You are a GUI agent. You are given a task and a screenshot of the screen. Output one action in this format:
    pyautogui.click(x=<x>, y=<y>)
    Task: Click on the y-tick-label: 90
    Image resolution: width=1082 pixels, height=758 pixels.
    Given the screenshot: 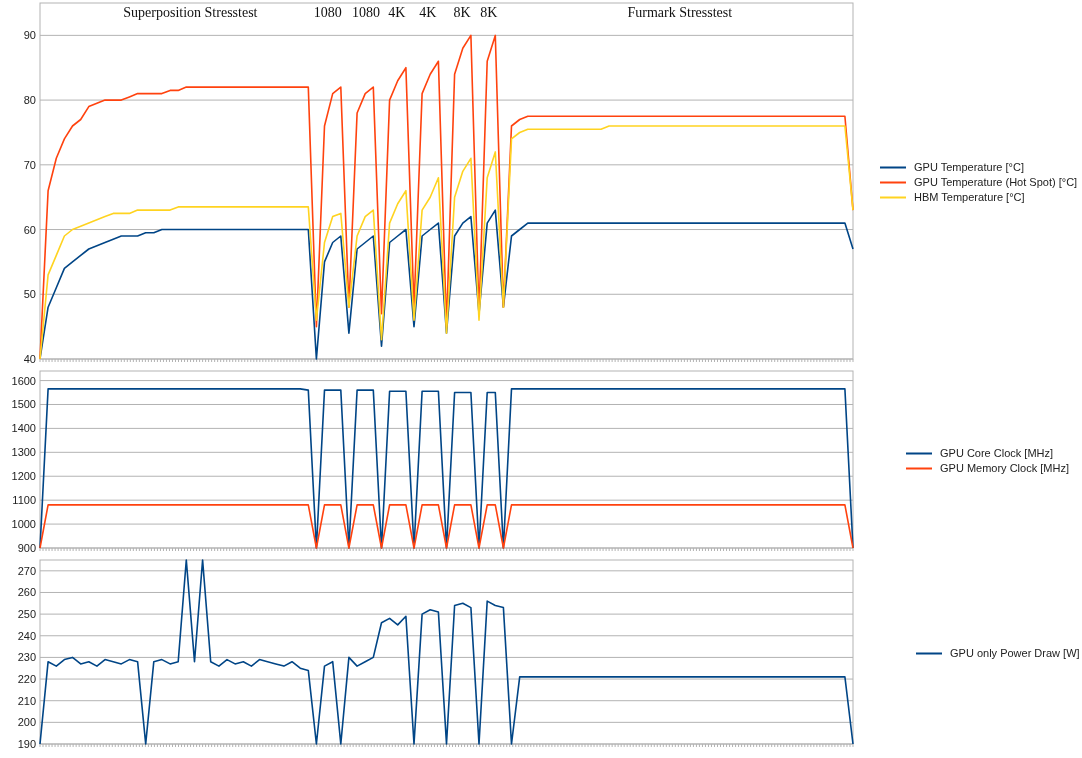 What is the action you would take?
    pyautogui.click(x=29, y=35)
    